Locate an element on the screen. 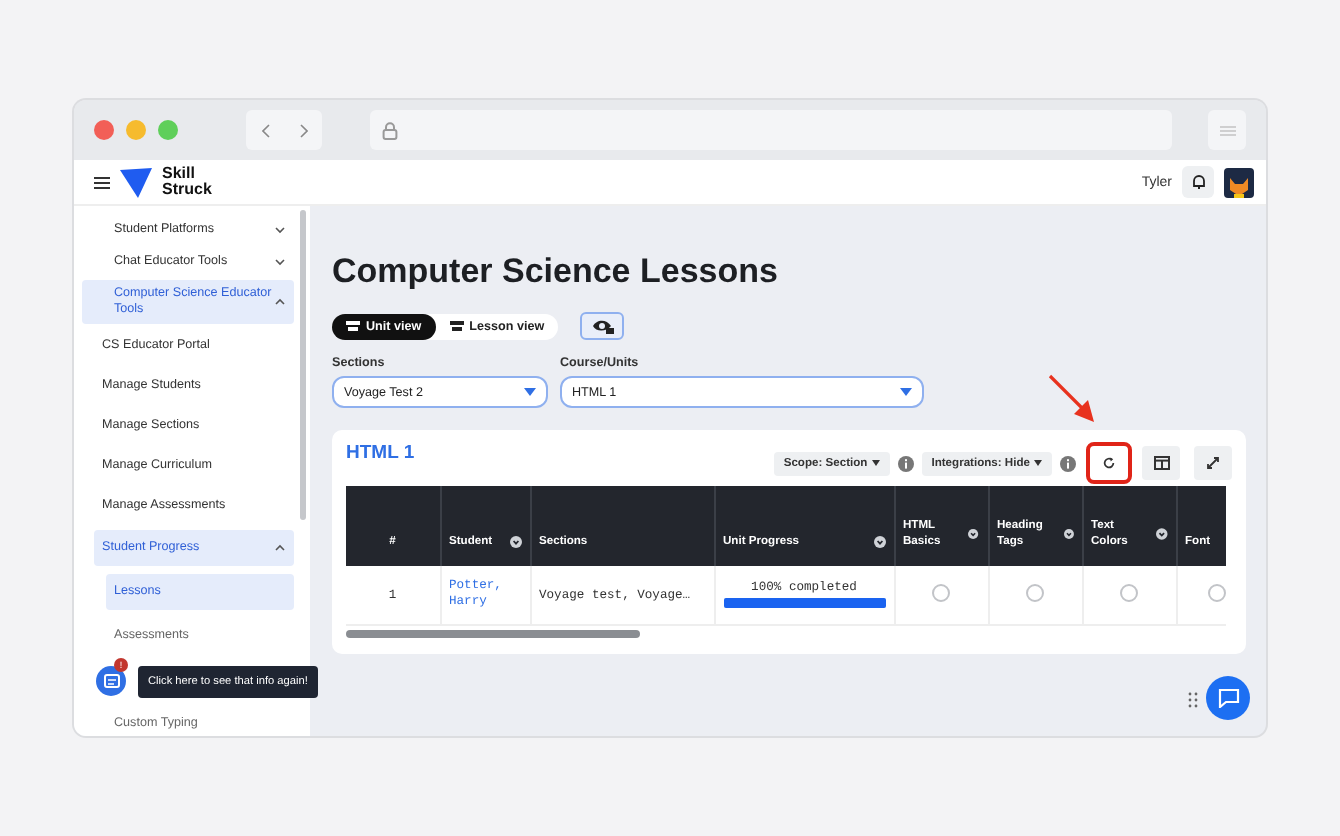 This screenshot has width=1340, height=836. refresh-button is located at coordinates (1109, 463).